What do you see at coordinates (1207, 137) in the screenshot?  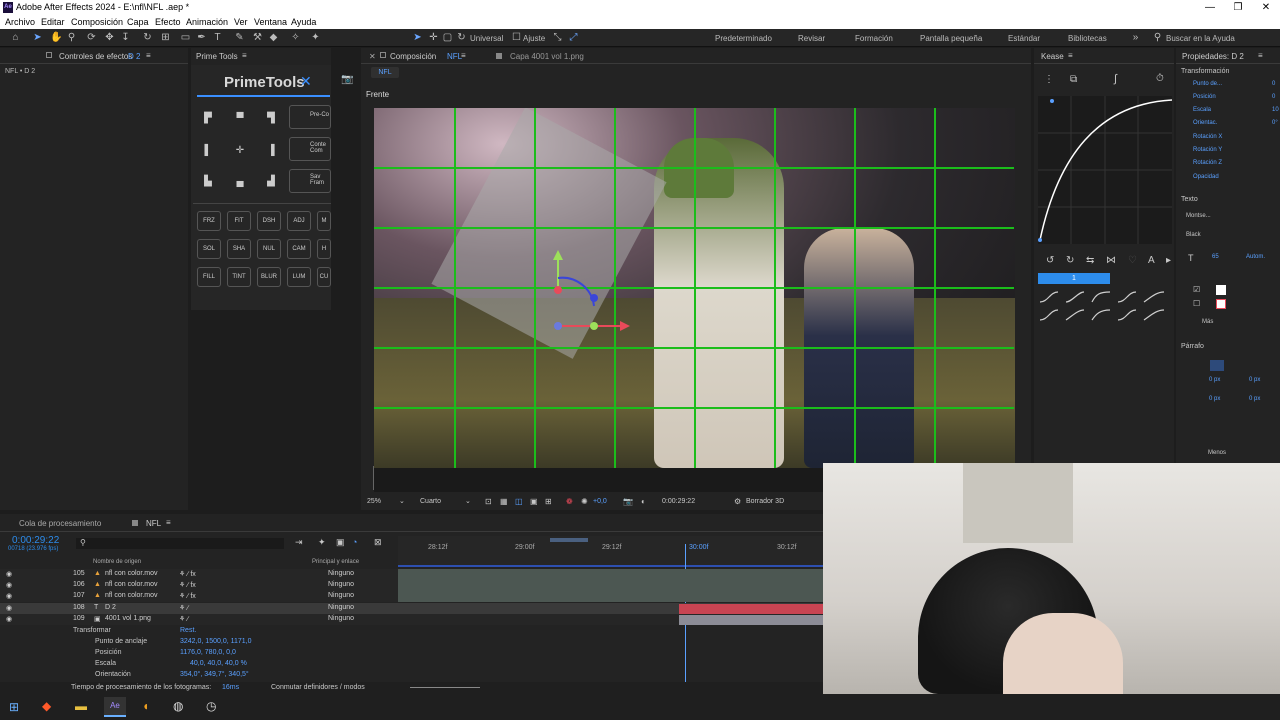 I see `prop-rotation-x: Rotación X` at bounding box center [1207, 137].